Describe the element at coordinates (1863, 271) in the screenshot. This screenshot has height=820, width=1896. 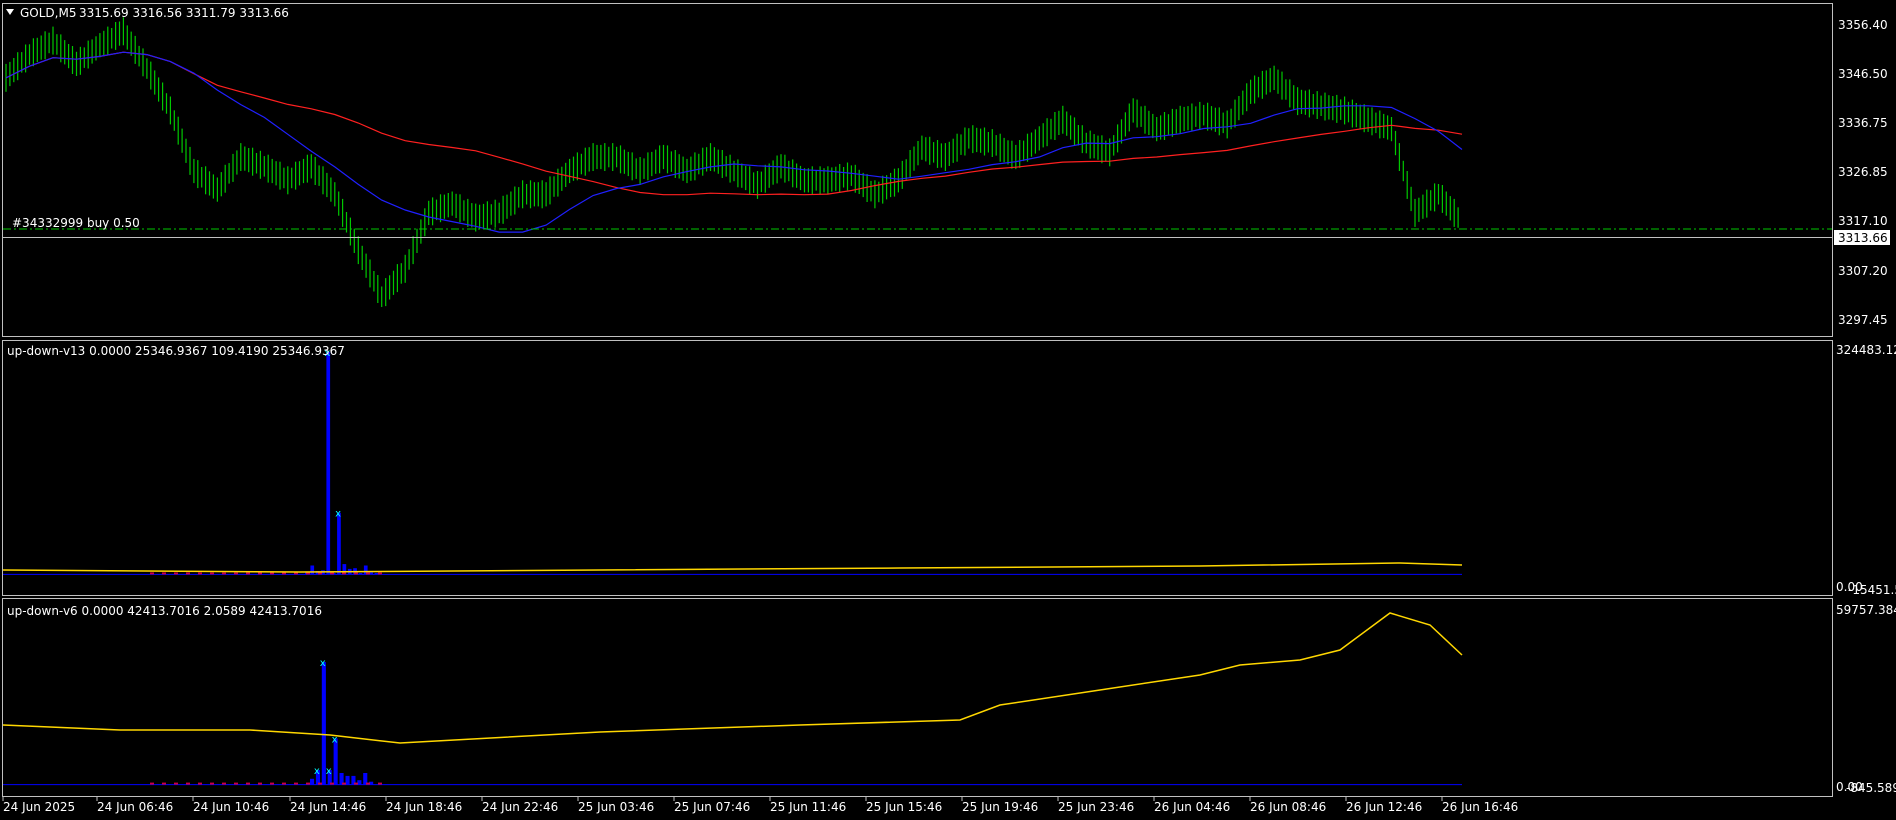
I see `price-tick: 3307.20` at that location.